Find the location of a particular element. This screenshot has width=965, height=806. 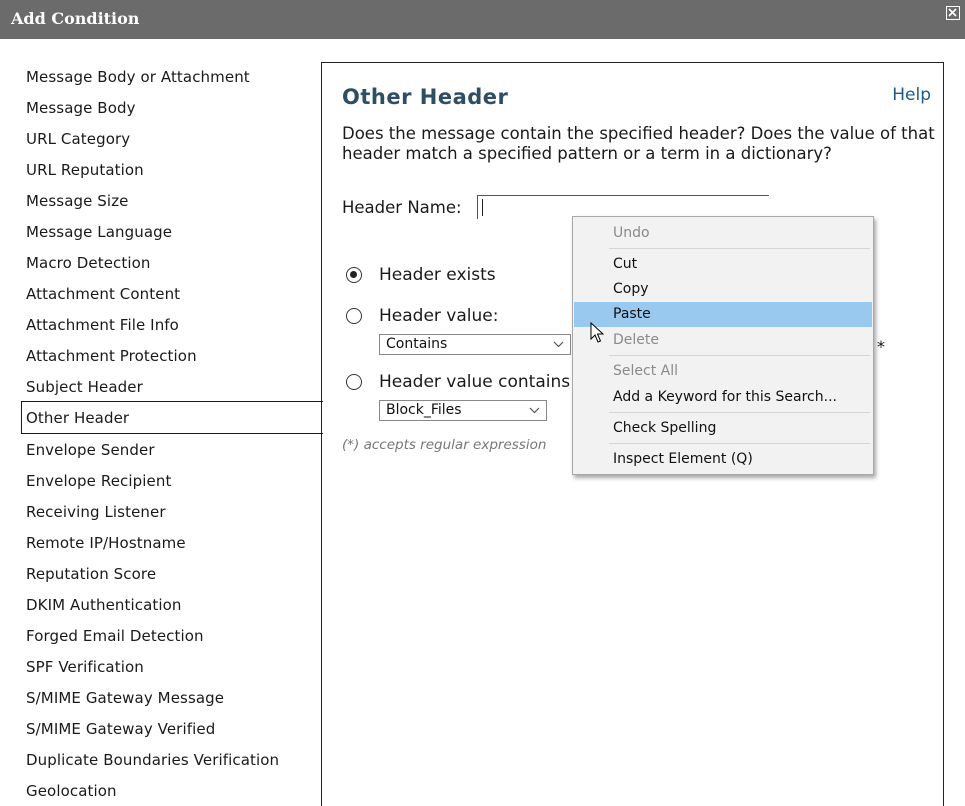

header-exists-radio is located at coordinates (354, 275).